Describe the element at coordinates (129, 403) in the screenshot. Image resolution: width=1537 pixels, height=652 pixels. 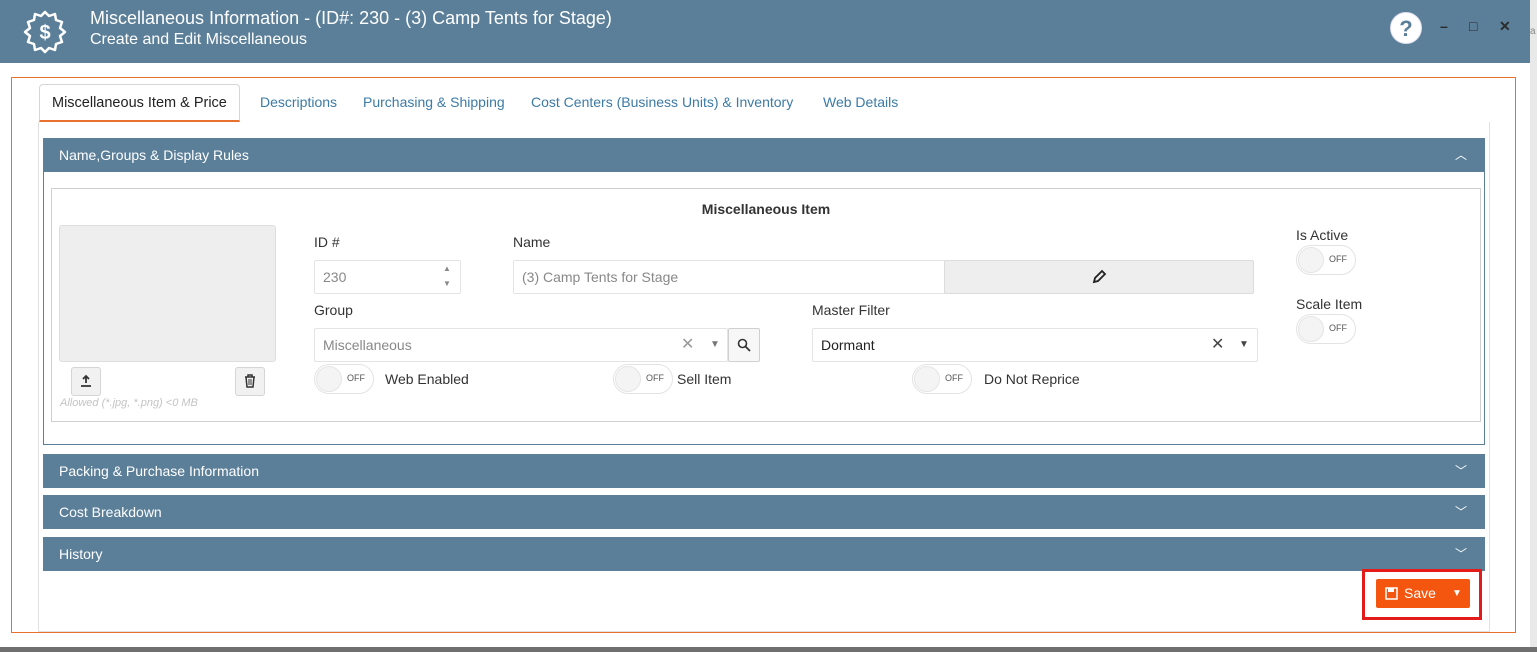
I see `allowed-file-types-note: Allowed (*.jpg, *.png) <0 MB` at that location.